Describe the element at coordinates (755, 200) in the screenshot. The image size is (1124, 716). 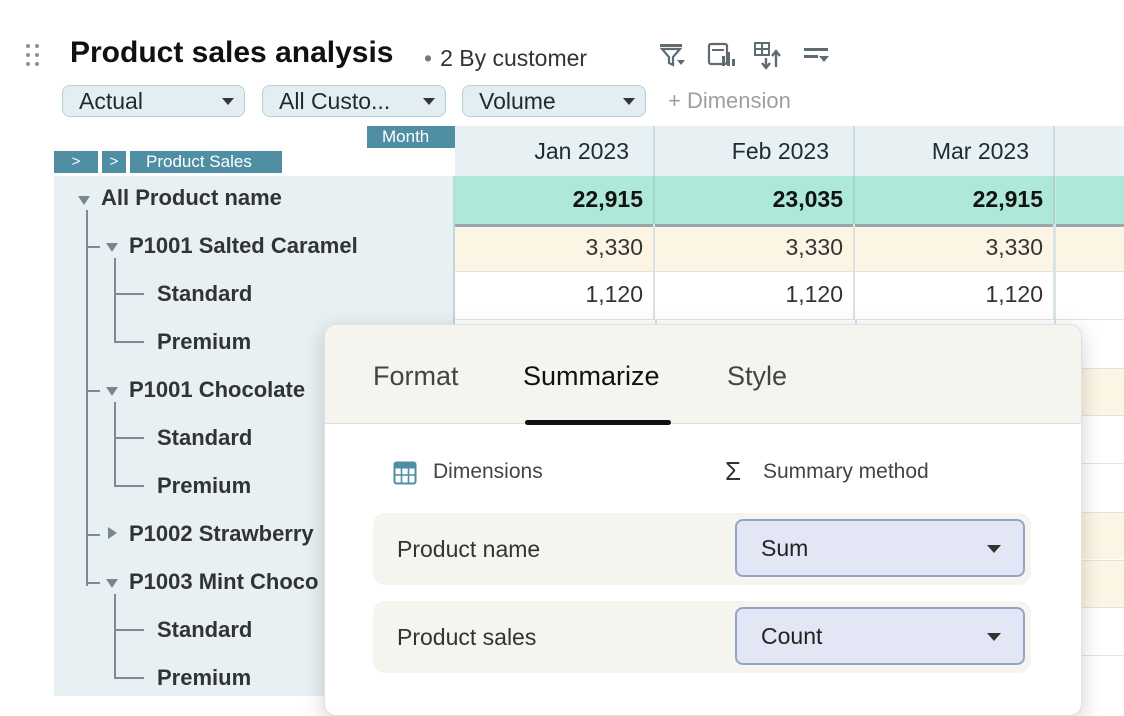
I see `table-cell: 23,035` at that location.